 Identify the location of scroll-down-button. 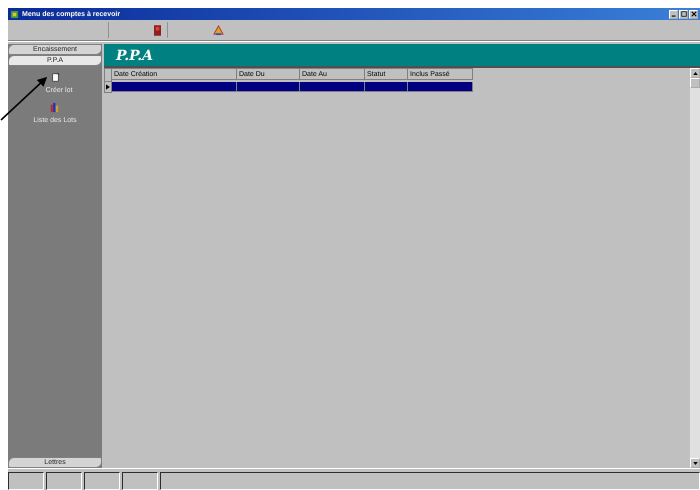
(695, 463).